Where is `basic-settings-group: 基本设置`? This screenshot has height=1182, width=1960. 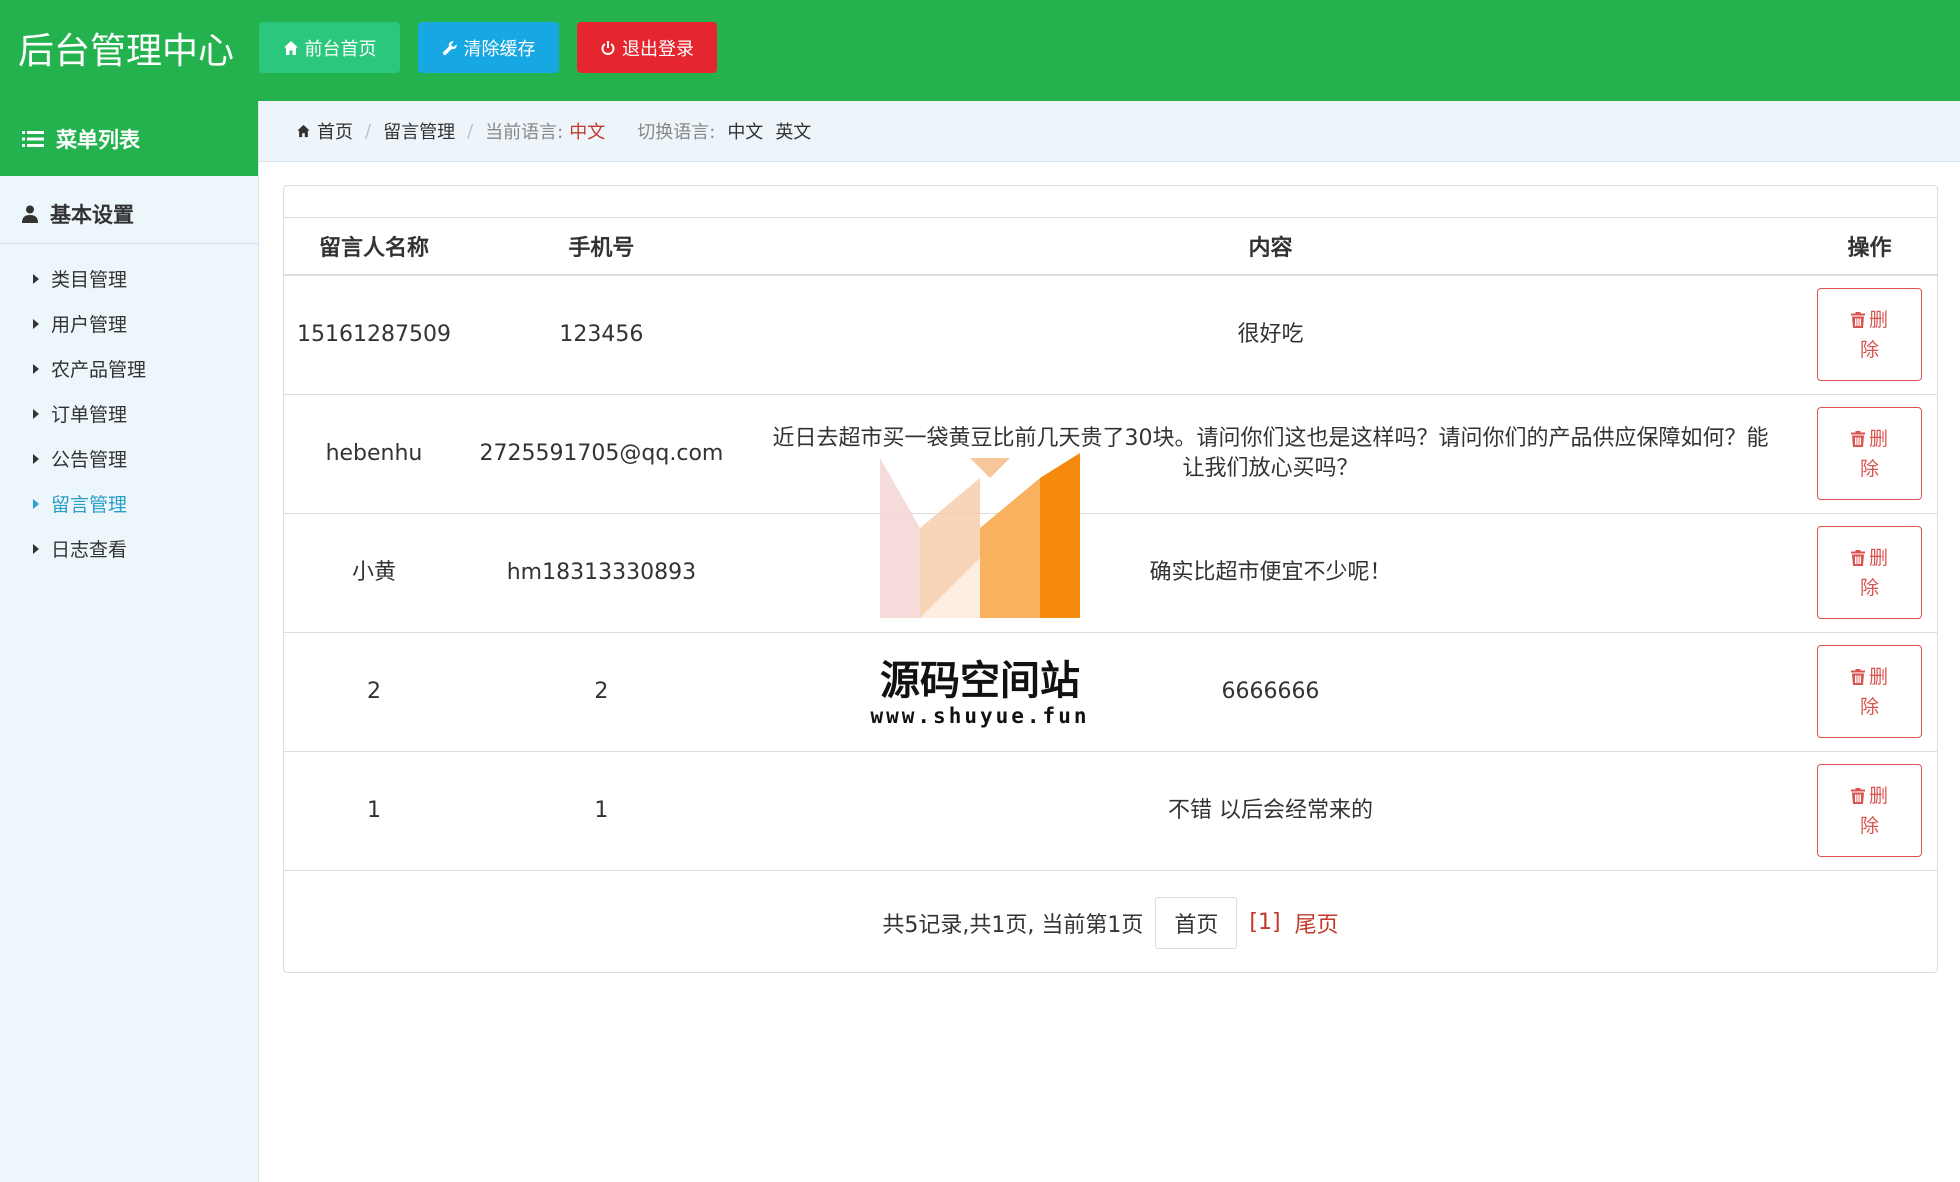 basic-settings-group: 基本设置 is located at coordinates (129, 214).